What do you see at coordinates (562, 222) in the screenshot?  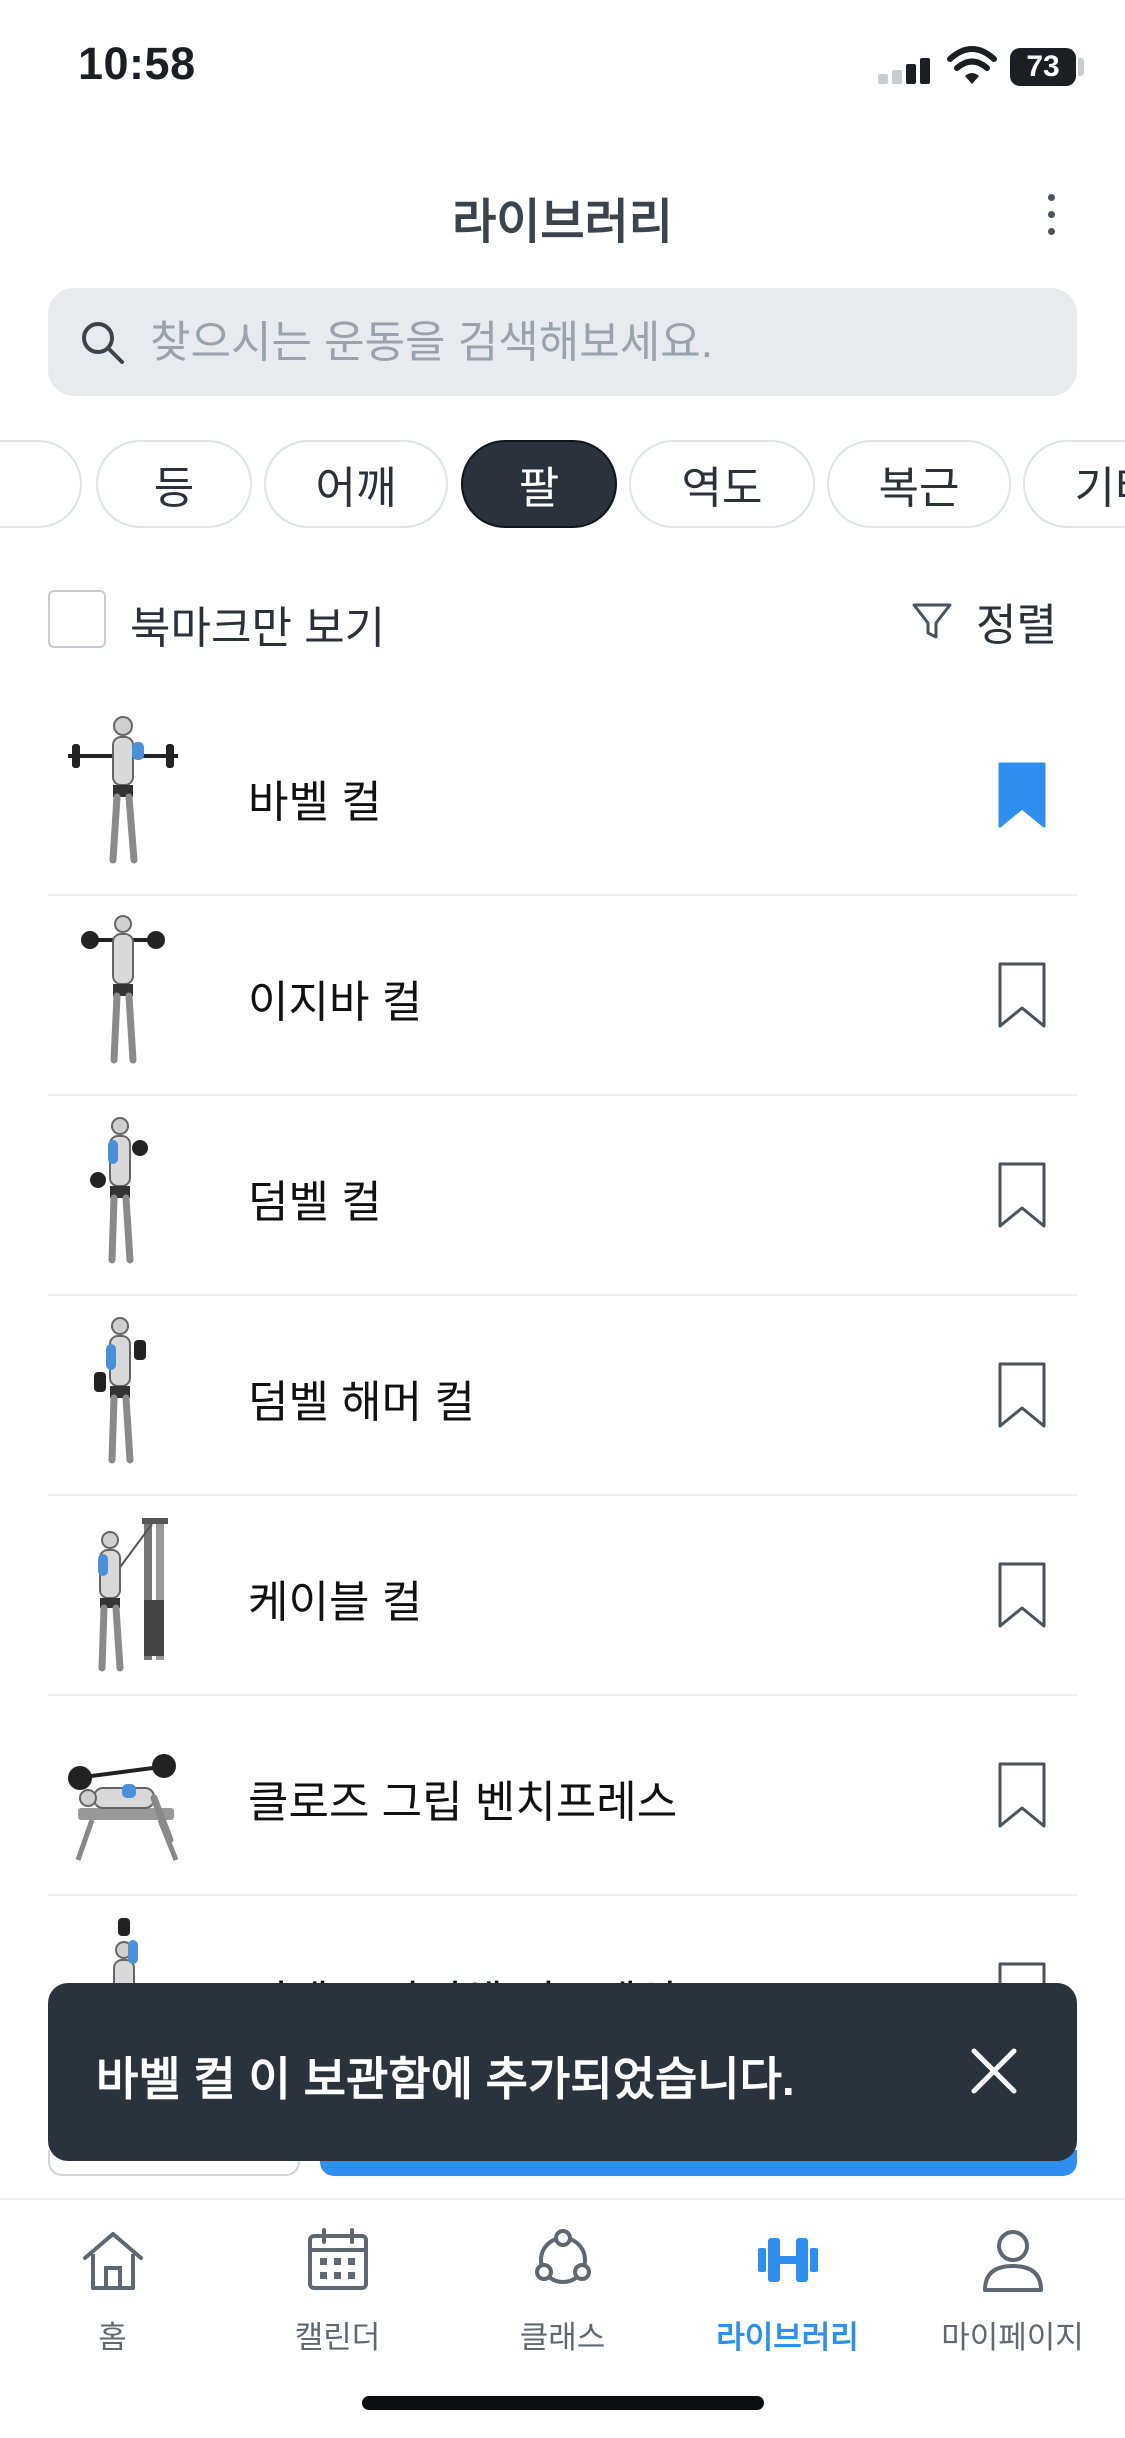 I see `page-title: 라이브러리` at bounding box center [562, 222].